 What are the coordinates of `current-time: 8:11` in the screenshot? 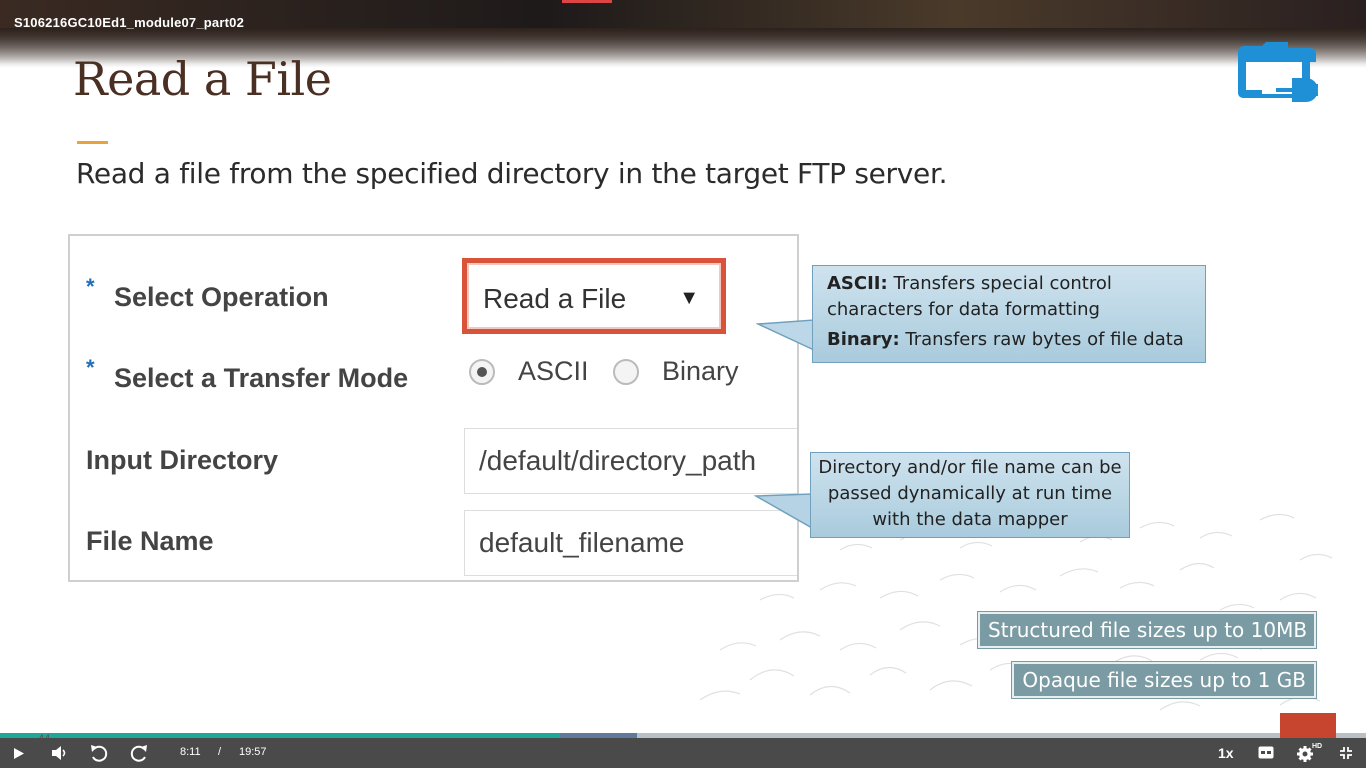 It's located at (190, 752).